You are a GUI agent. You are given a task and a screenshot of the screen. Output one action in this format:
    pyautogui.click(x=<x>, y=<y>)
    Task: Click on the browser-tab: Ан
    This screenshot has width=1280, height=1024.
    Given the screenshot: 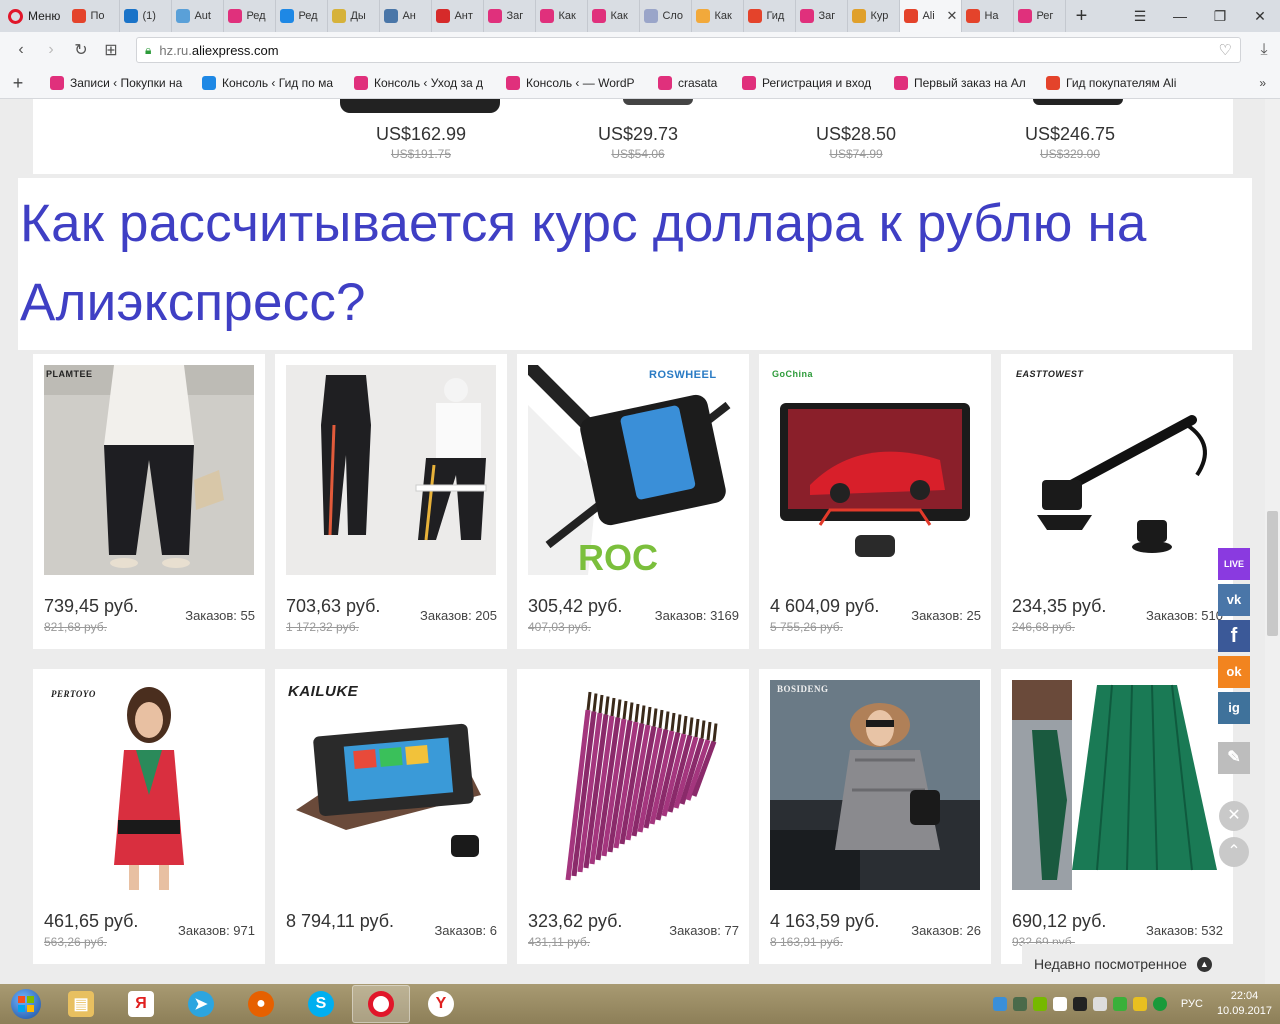 What is the action you would take?
    pyautogui.click(x=406, y=16)
    